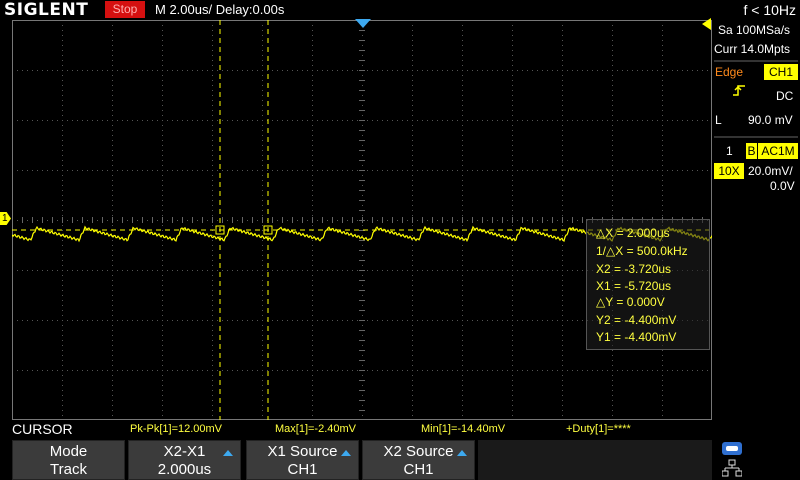 This screenshot has height=480, width=800. I want to click on frequency-counter: f < 10Hz, so click(769, 10).